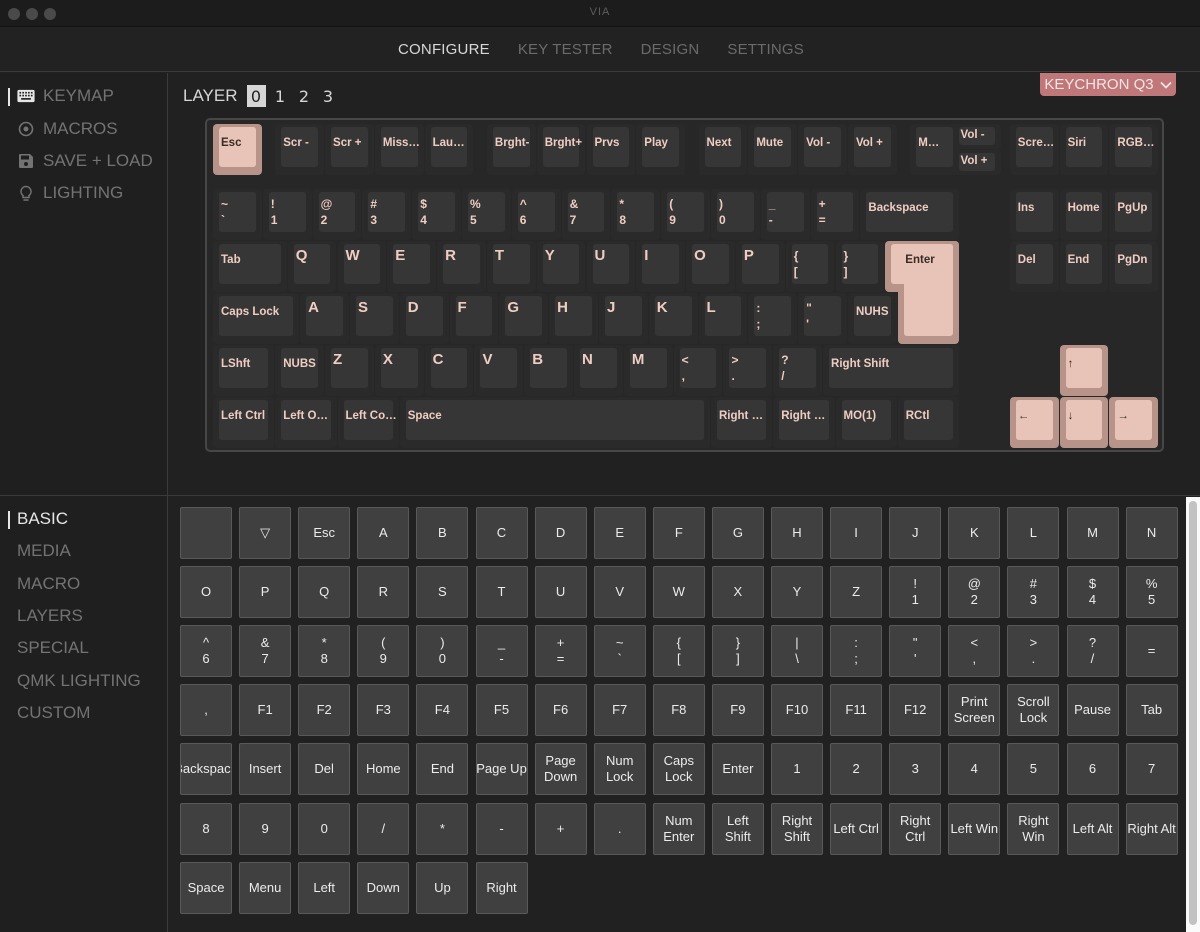 The height and width of the screenshot is (932, 1200). What do you see at coordinates (442, 828) in the screenshot?
I see `keycode-symbol: *` at bounding box center [442, 828].